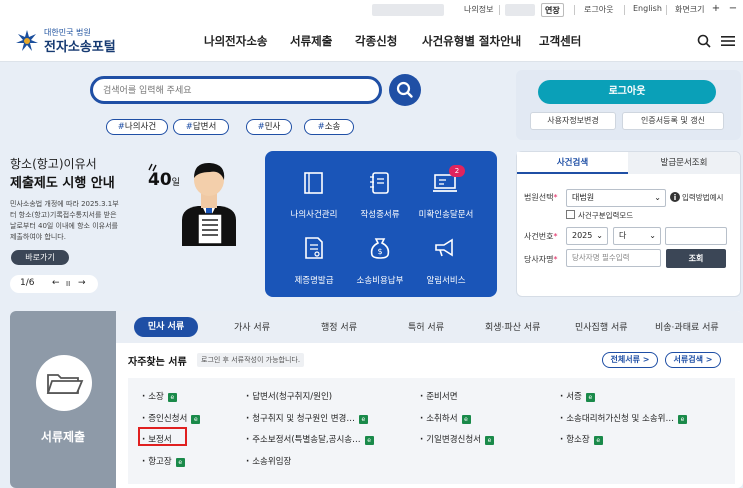 This screenshot has width=743, height=488. I want to click on tab-execution-documents: 민사집행 서류, so click(601, 326).